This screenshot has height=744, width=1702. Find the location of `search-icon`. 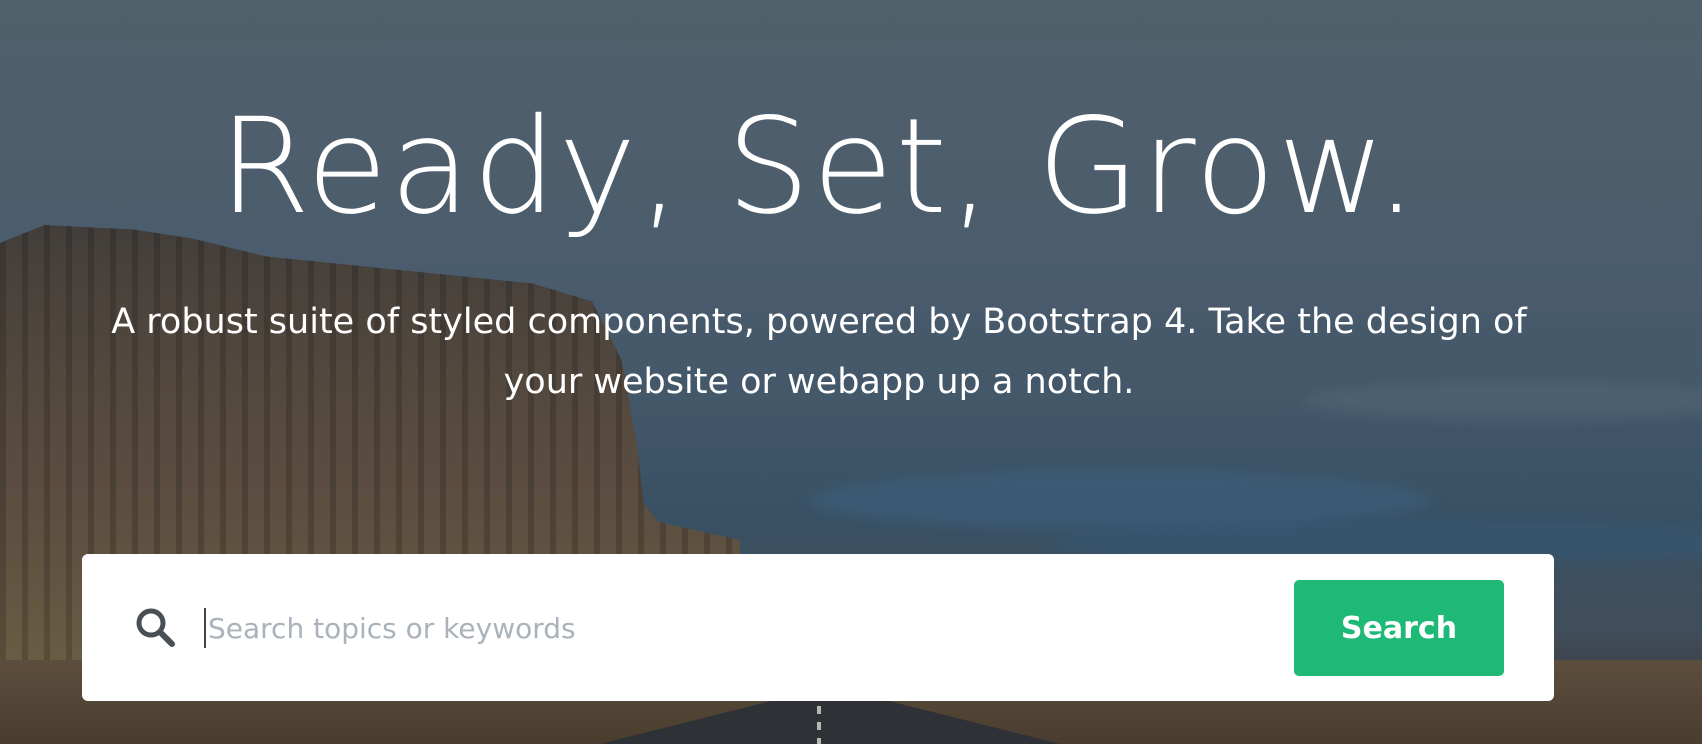

search-icon is located at coordinates (156, 628).